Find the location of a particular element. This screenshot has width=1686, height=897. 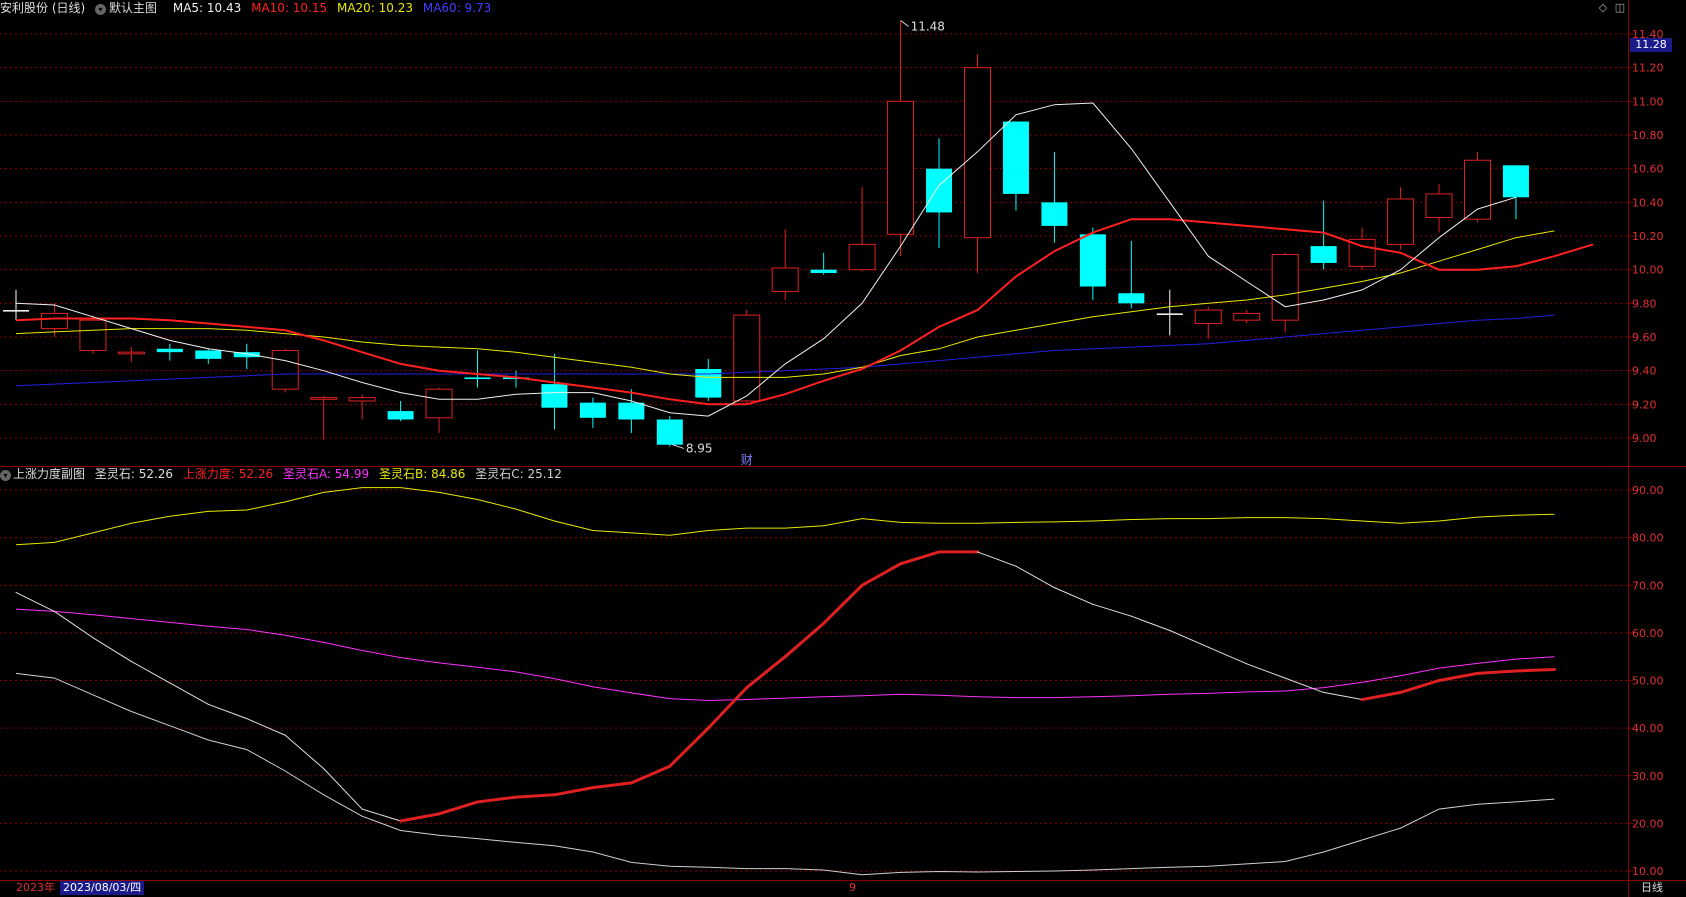

current-price-box: 11.28 is located at coordinates (1651, 45).